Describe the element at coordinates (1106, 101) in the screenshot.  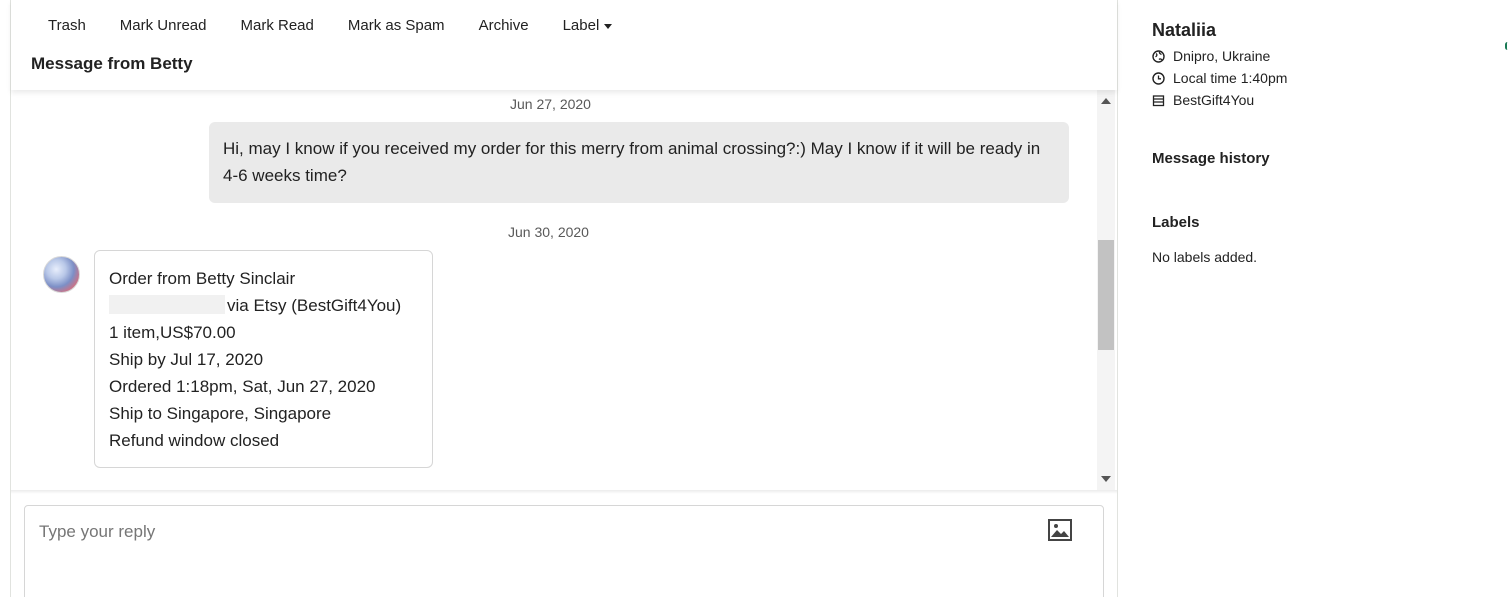
I see `scroll-up-arrow-icon` at that location.